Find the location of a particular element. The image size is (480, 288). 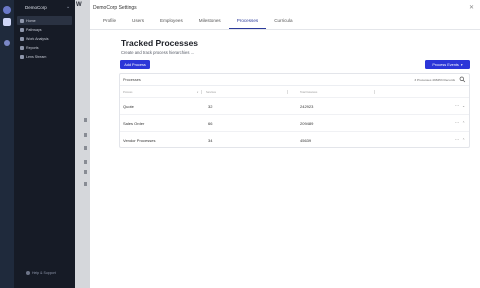

process-name: Sales Order is located at coordinates (134, 123).